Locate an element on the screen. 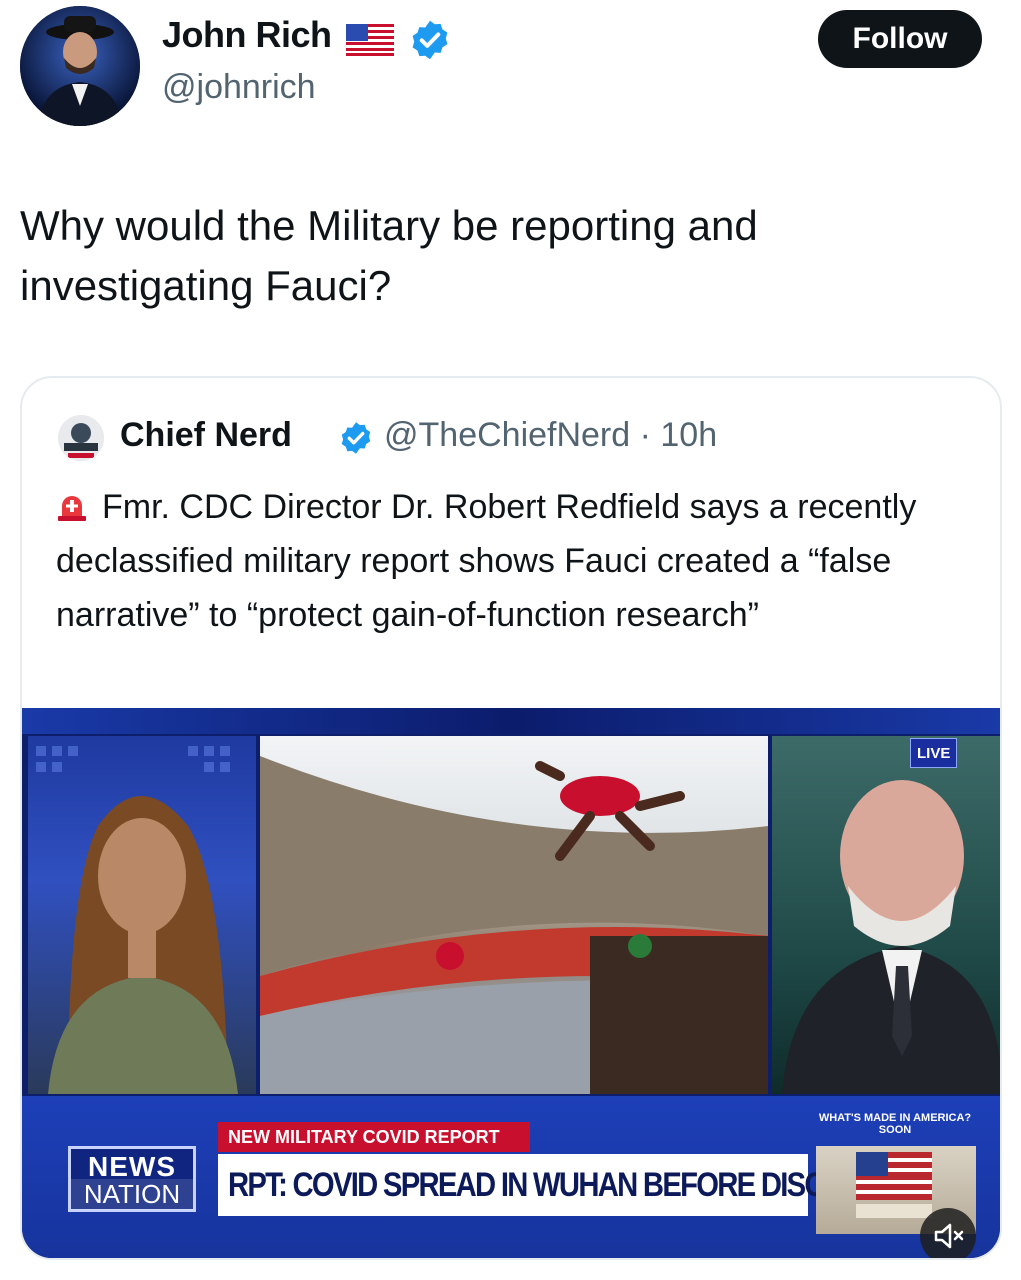 This screenshot has height=1280, width=1021. promo-text: WHAT'S MADE IN AMERICA? SOON is located at coordinates (895, 1124).